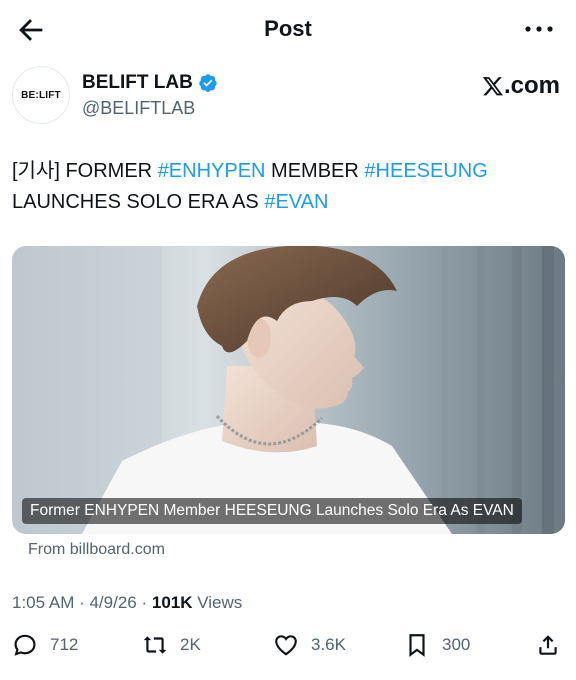  What do you see at coordinates (171, 645) in the screenshot?
I see `repost-button: 2K` at bounding box center [171, 645].